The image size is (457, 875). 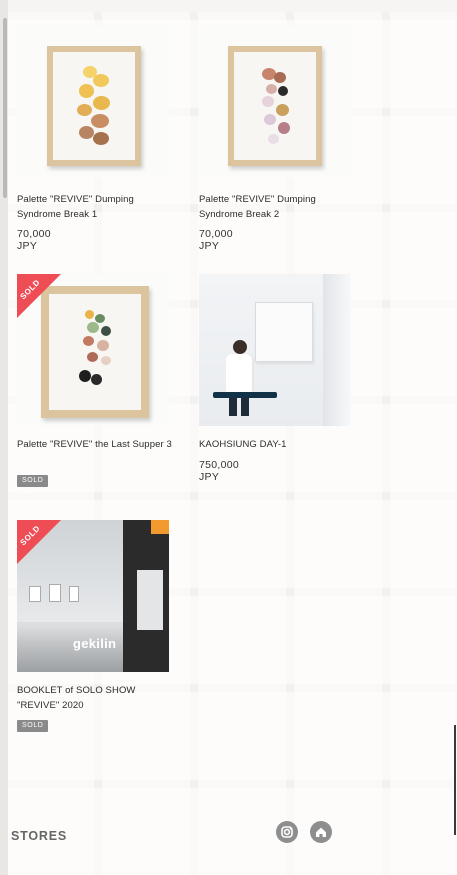 What do you see at coordinates (240, 347) in the screenshot?
I see `visitor-head` at bounding box center [240, 347].